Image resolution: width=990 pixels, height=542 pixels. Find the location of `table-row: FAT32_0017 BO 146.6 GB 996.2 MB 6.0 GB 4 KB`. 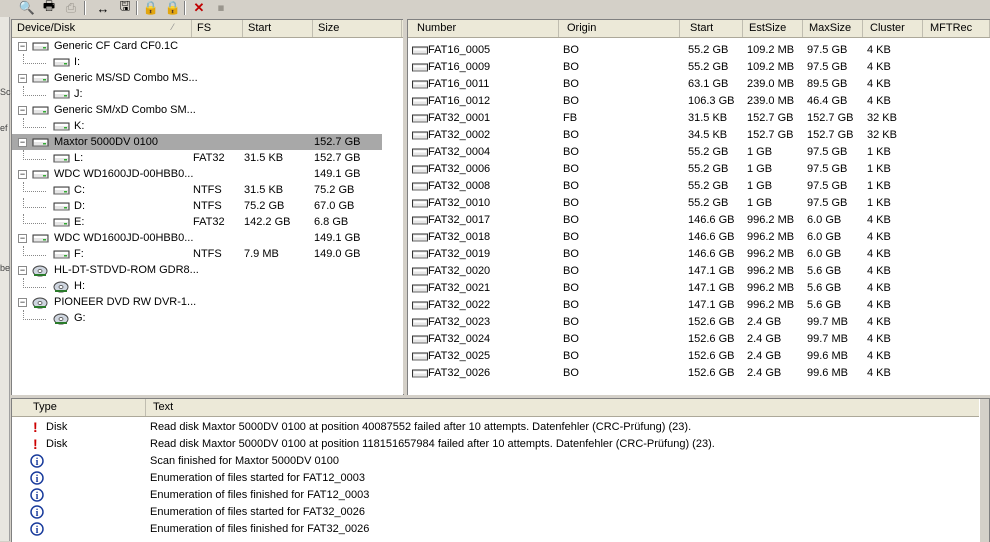

table-row: FAT32_0017 BO 146.6 GB 996.2 MB 6.0 GB 4 KB is located at coordinates (699, 220).